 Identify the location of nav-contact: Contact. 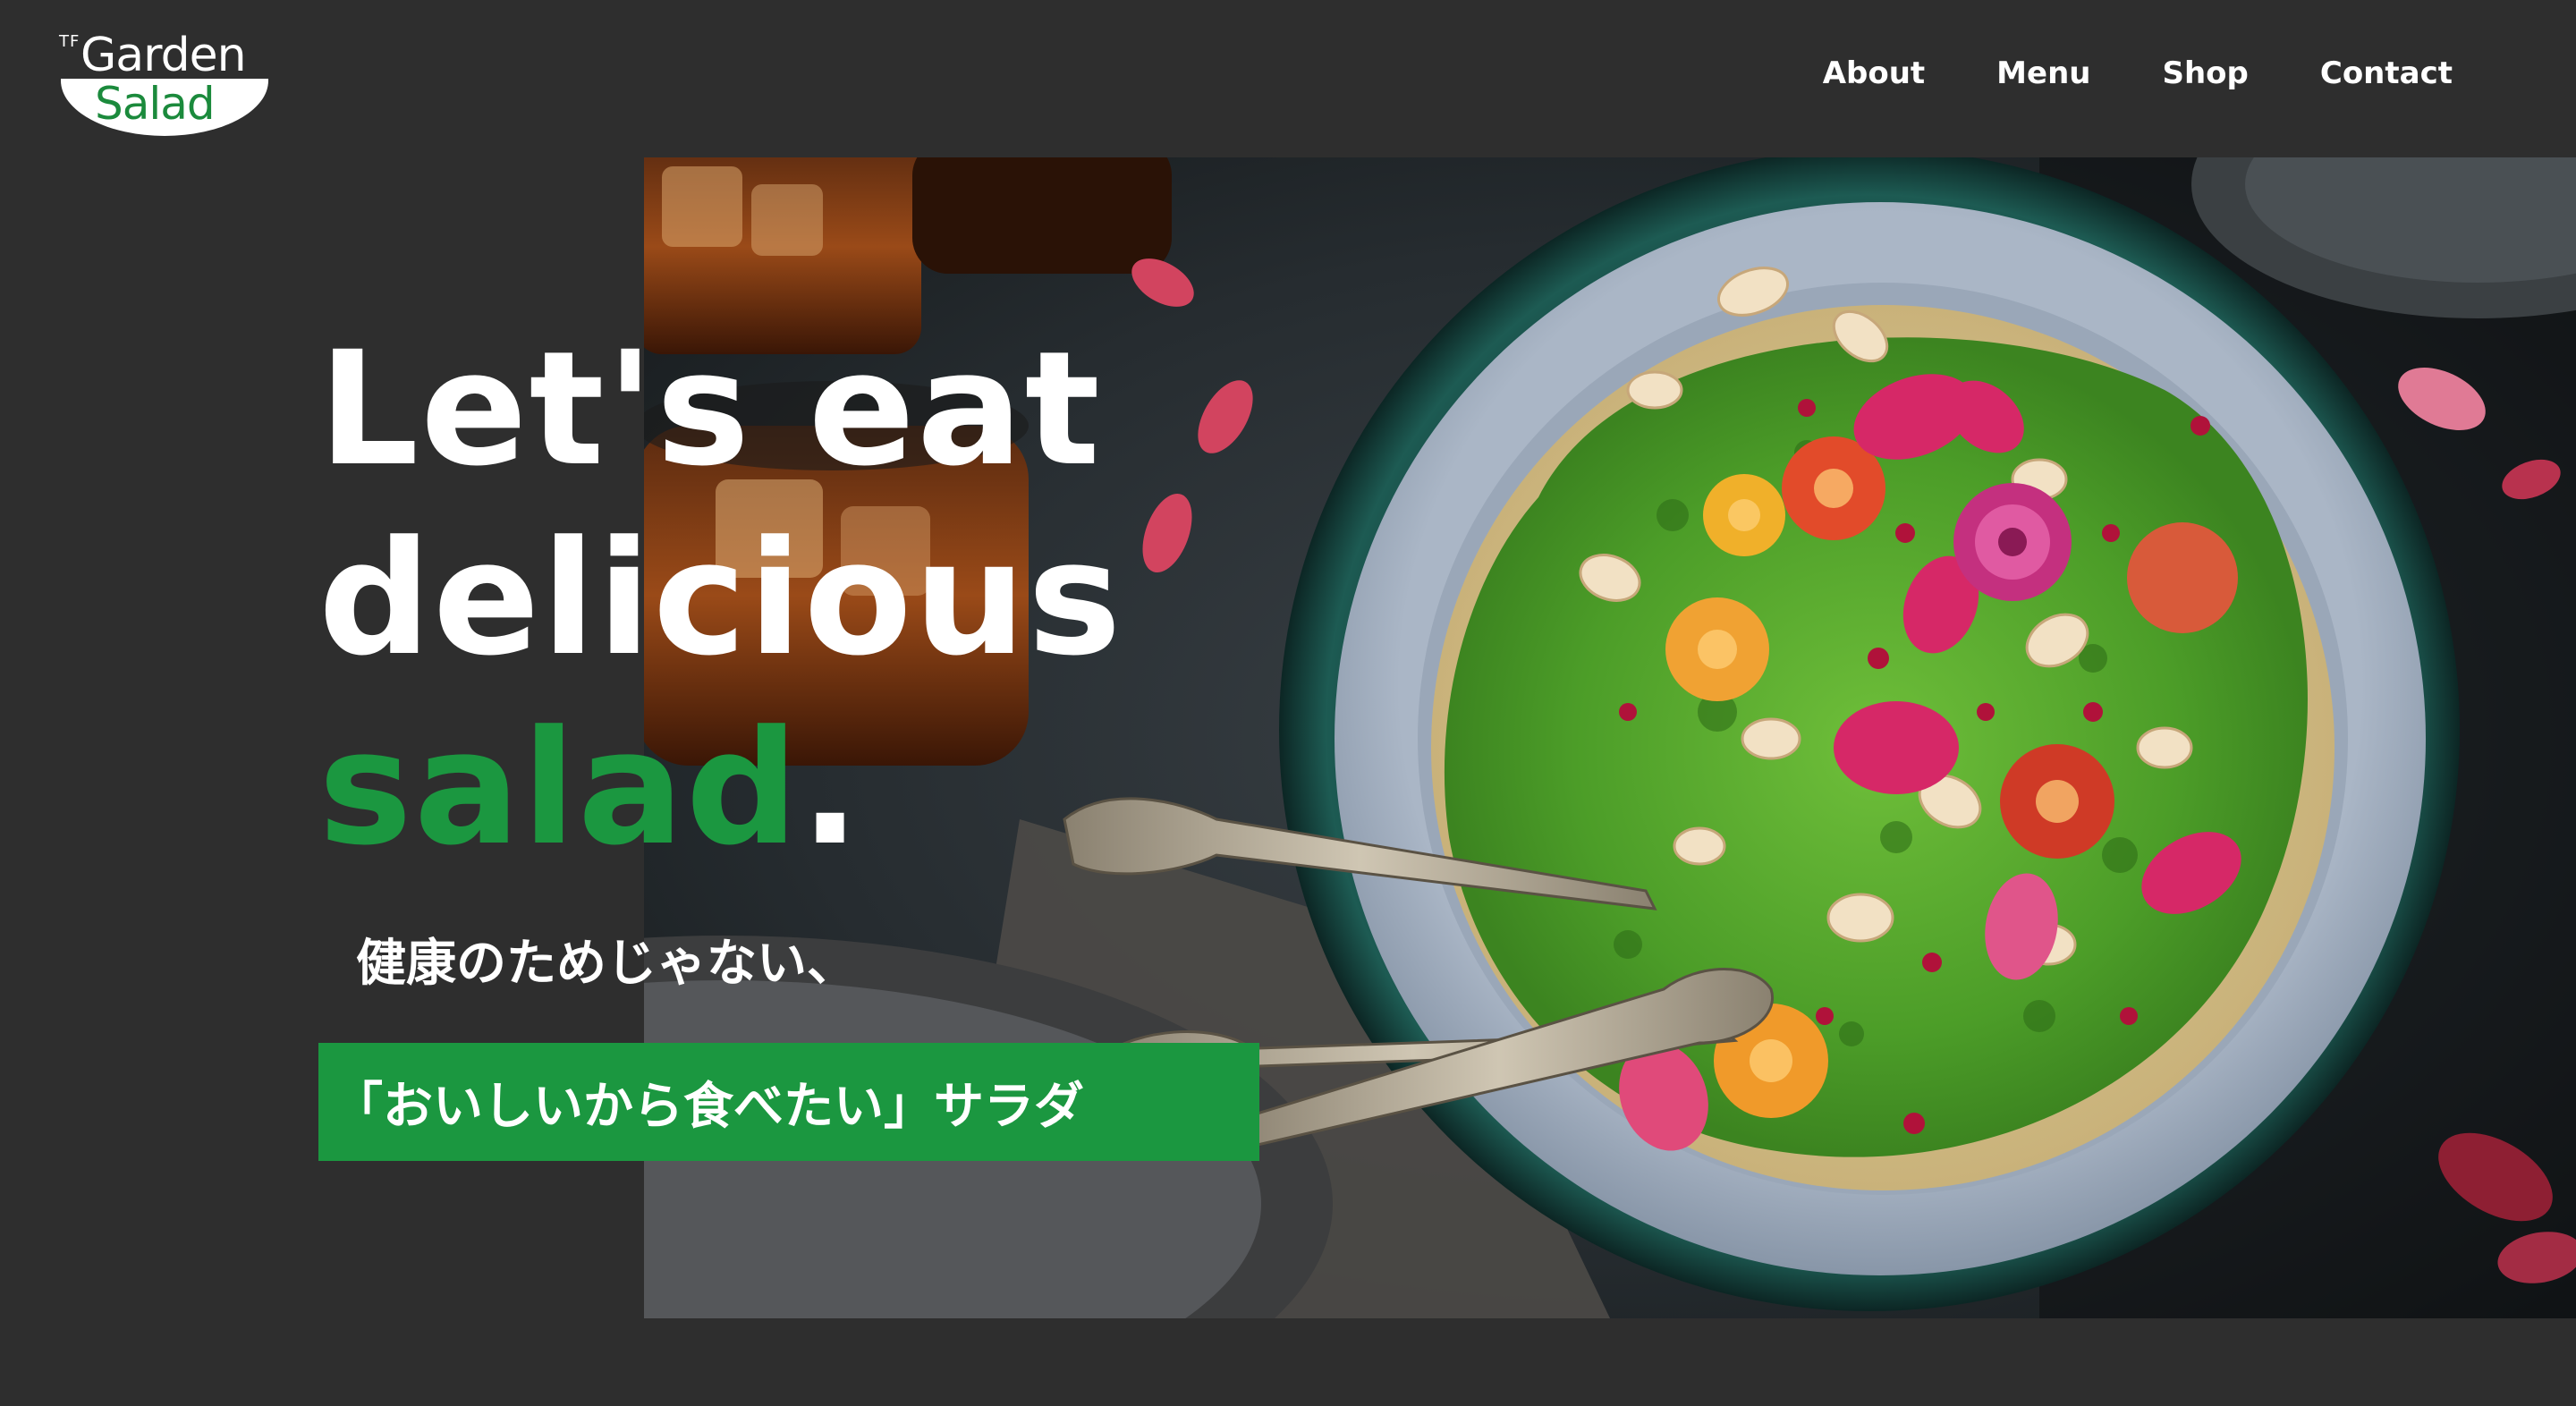
(2386, 73).